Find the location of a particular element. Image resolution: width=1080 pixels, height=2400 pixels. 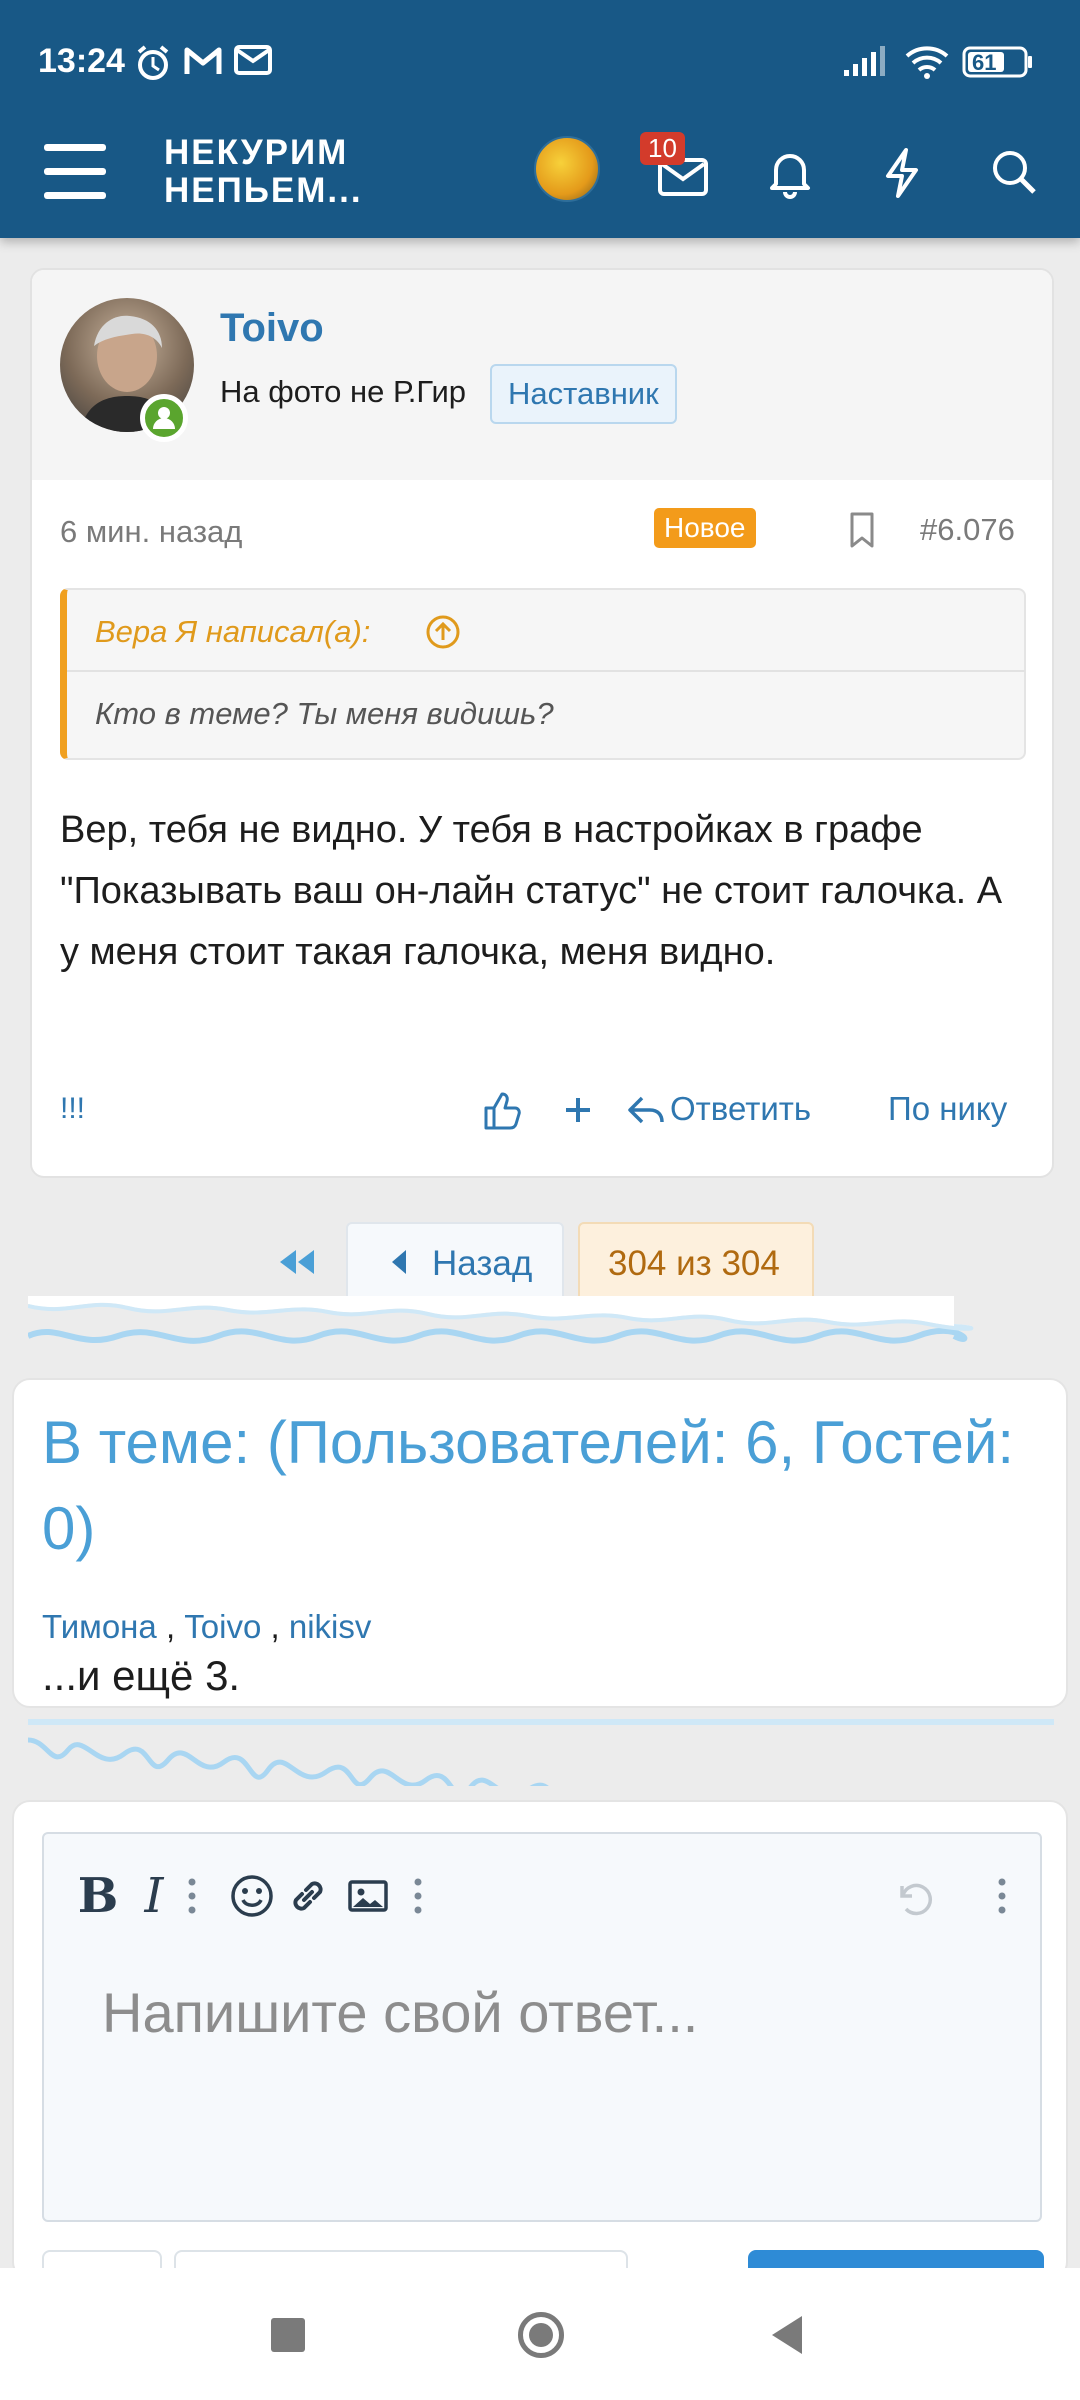

online-users-more: ...и ещё 3. is located at coordinates (141, 1676).